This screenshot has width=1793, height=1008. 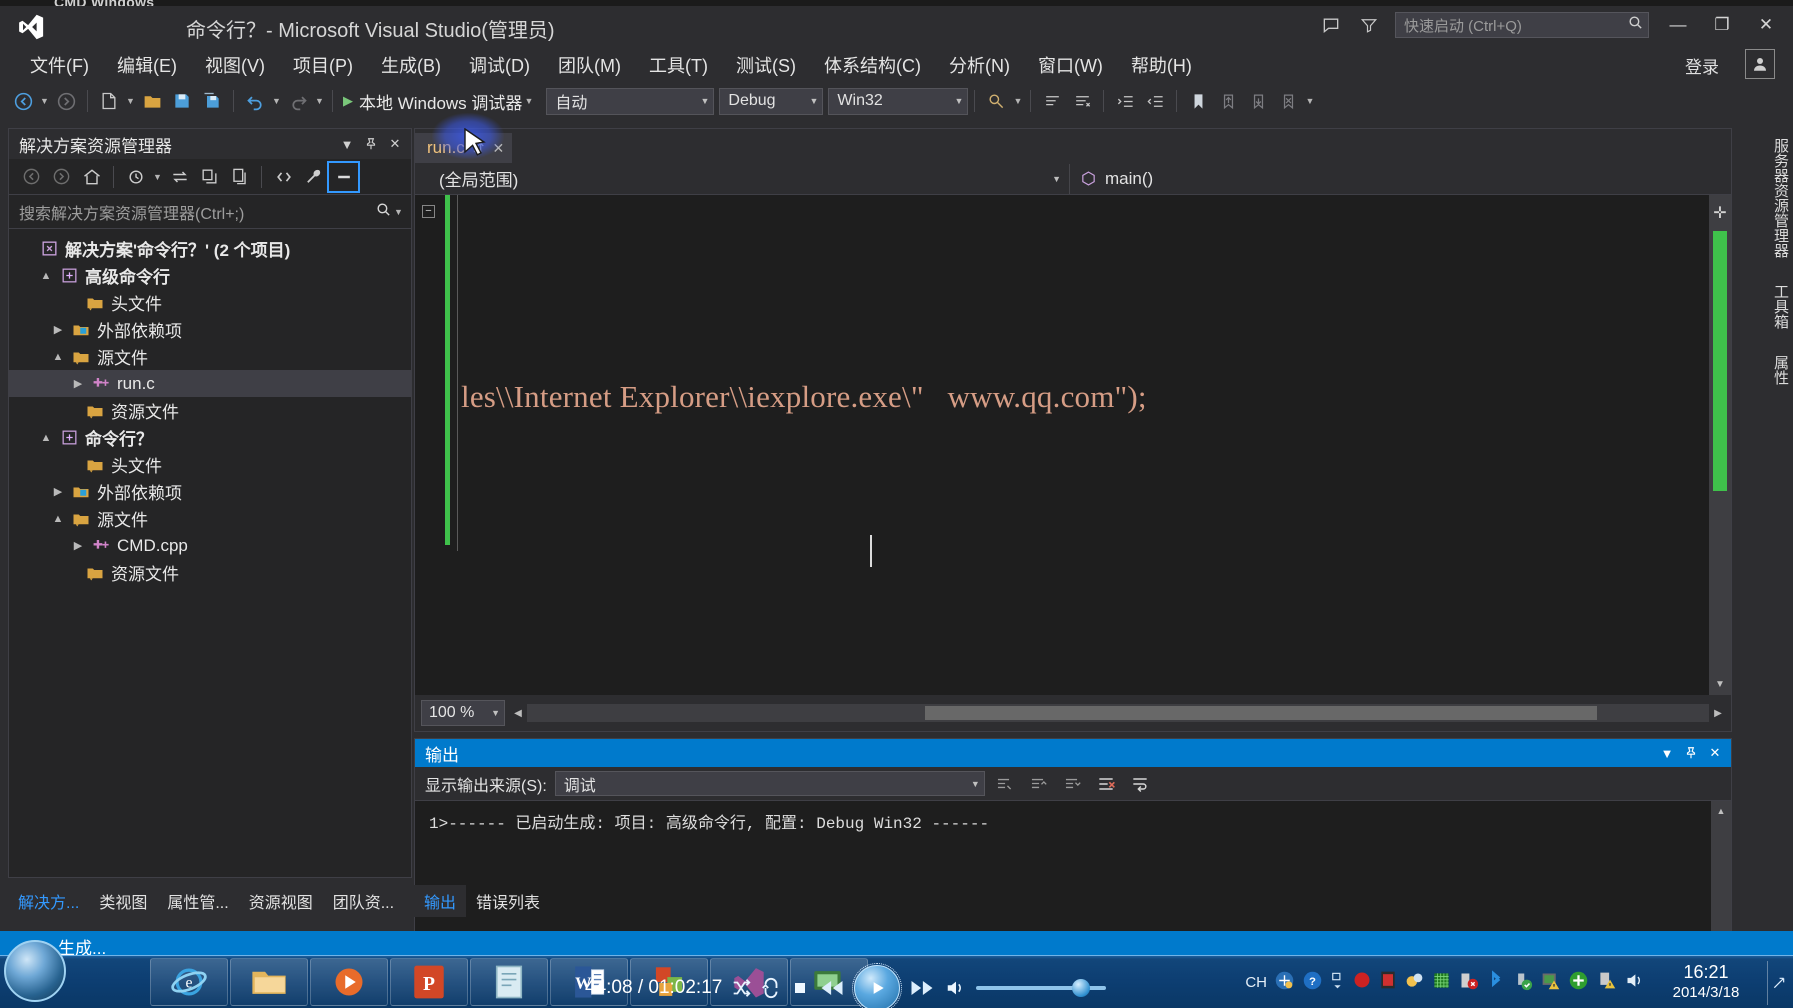 What do you see at coordinates (157, 177) in the screenshot?
I see `pending-changes-dropdown-icon: ▼` at bounding box center [157, 177].